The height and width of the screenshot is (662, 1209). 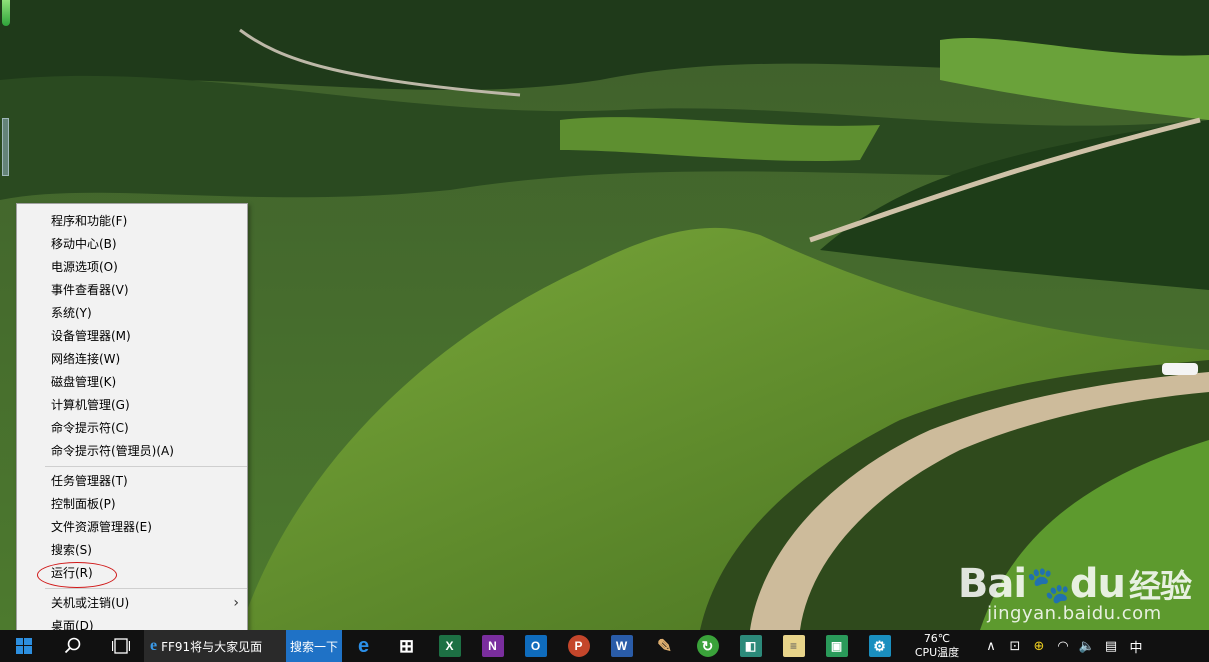 I want to click on taskbar-app-image: ◧, so click(x=750, y=646).